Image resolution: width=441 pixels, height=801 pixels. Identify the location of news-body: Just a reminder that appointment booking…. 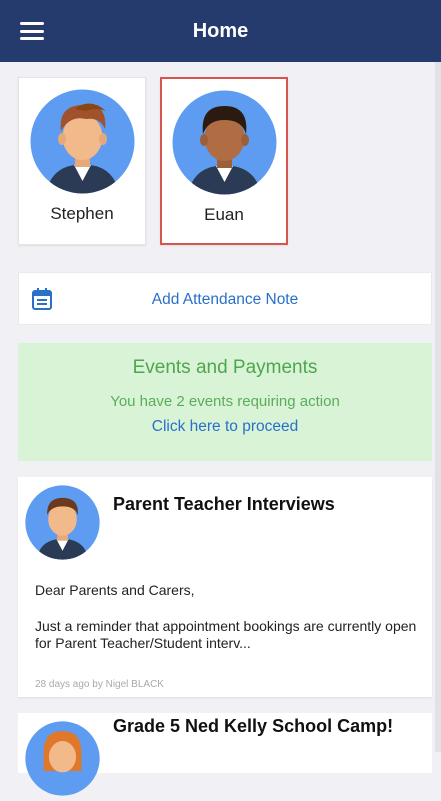
(226, 634).